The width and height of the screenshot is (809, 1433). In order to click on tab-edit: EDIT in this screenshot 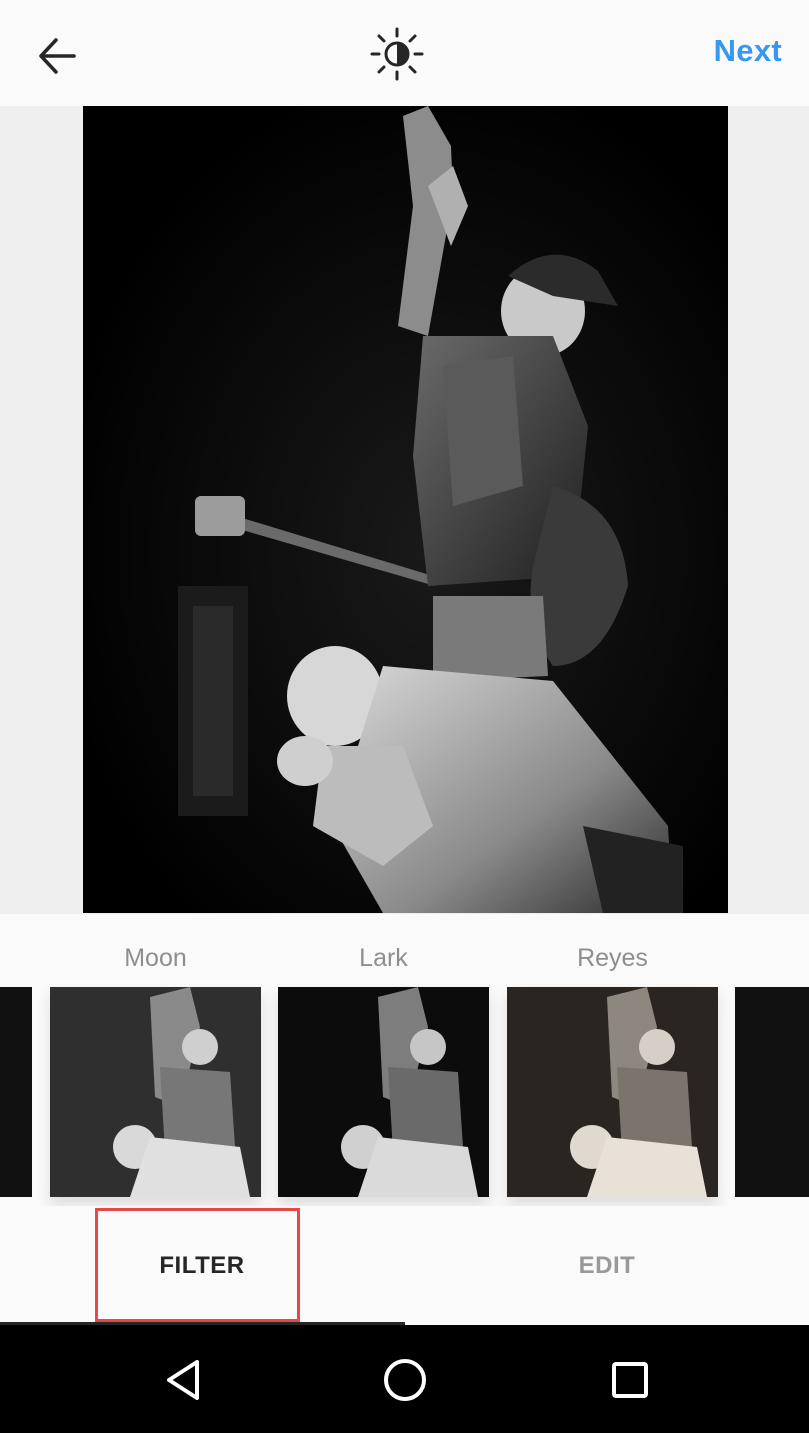, I will do `click(607, 1265)`.